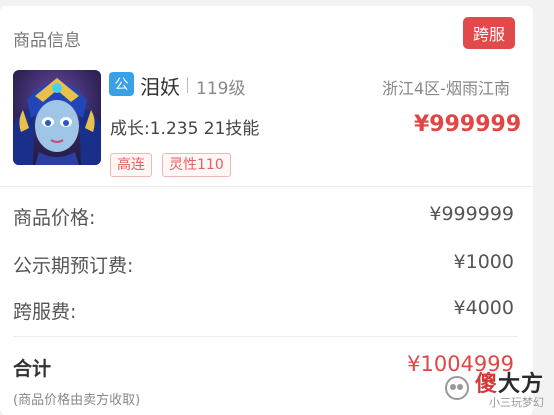 This screenshot has width=554, height=415. What do you see at coordinates (499, 388) in the screenshot?
I see `watermark: 傻大方 小三玩梦幻` at bounding box center [499, 388].